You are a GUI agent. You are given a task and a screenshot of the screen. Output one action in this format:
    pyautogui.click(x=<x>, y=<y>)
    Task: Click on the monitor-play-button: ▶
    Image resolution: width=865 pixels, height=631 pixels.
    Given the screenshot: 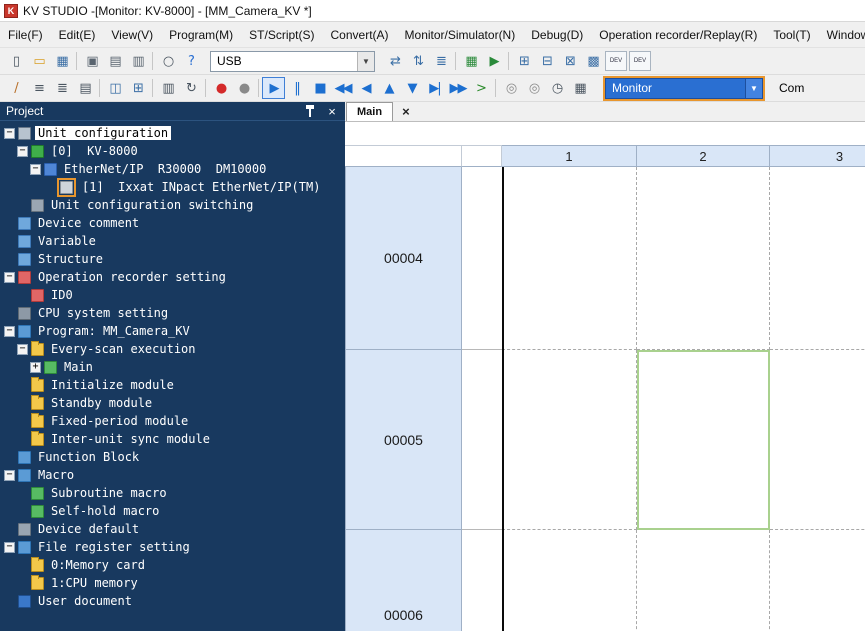 What is the action you would take?
    pyautogui.click(x=273, y=88)
    